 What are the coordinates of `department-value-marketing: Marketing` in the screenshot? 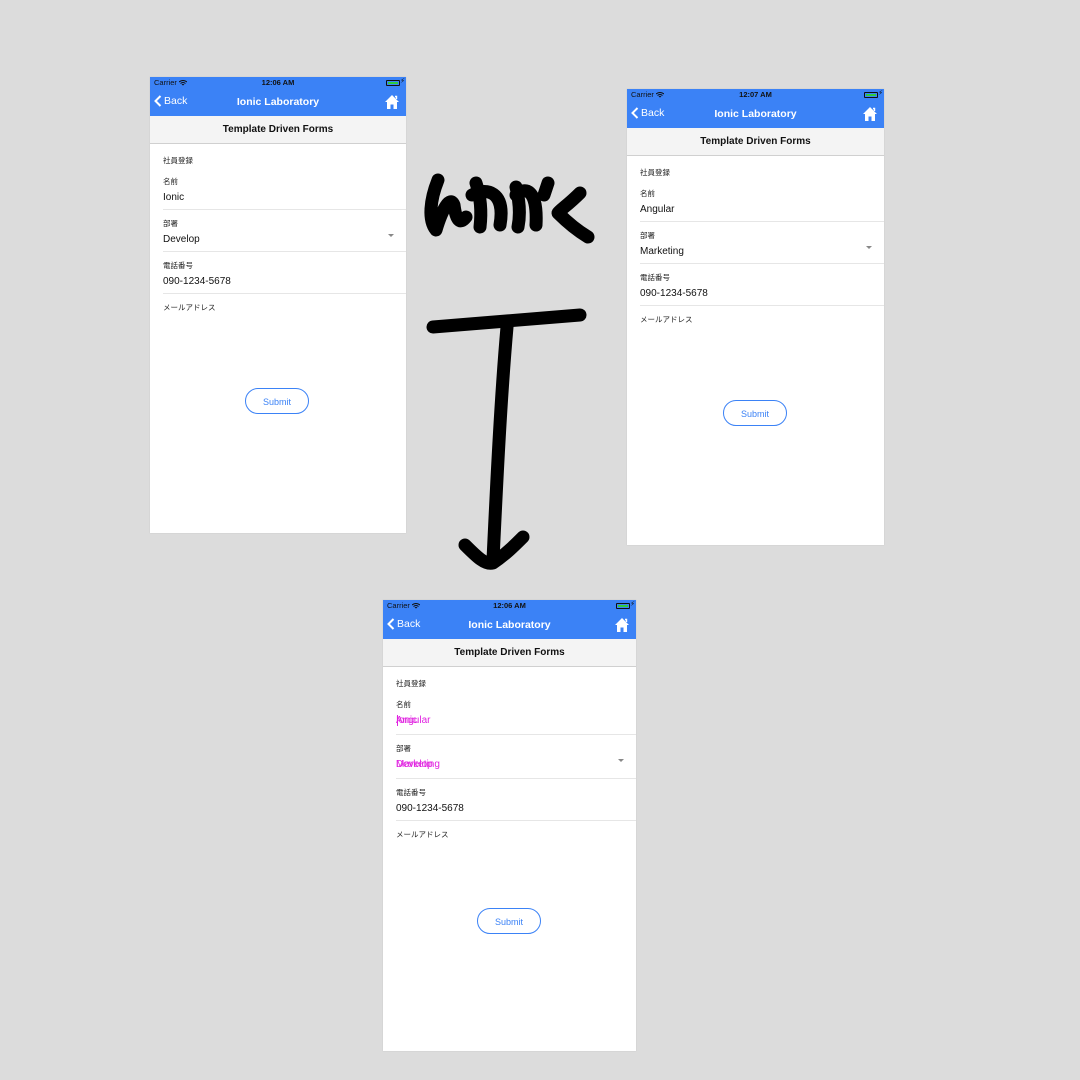 It's located at (418, 764).